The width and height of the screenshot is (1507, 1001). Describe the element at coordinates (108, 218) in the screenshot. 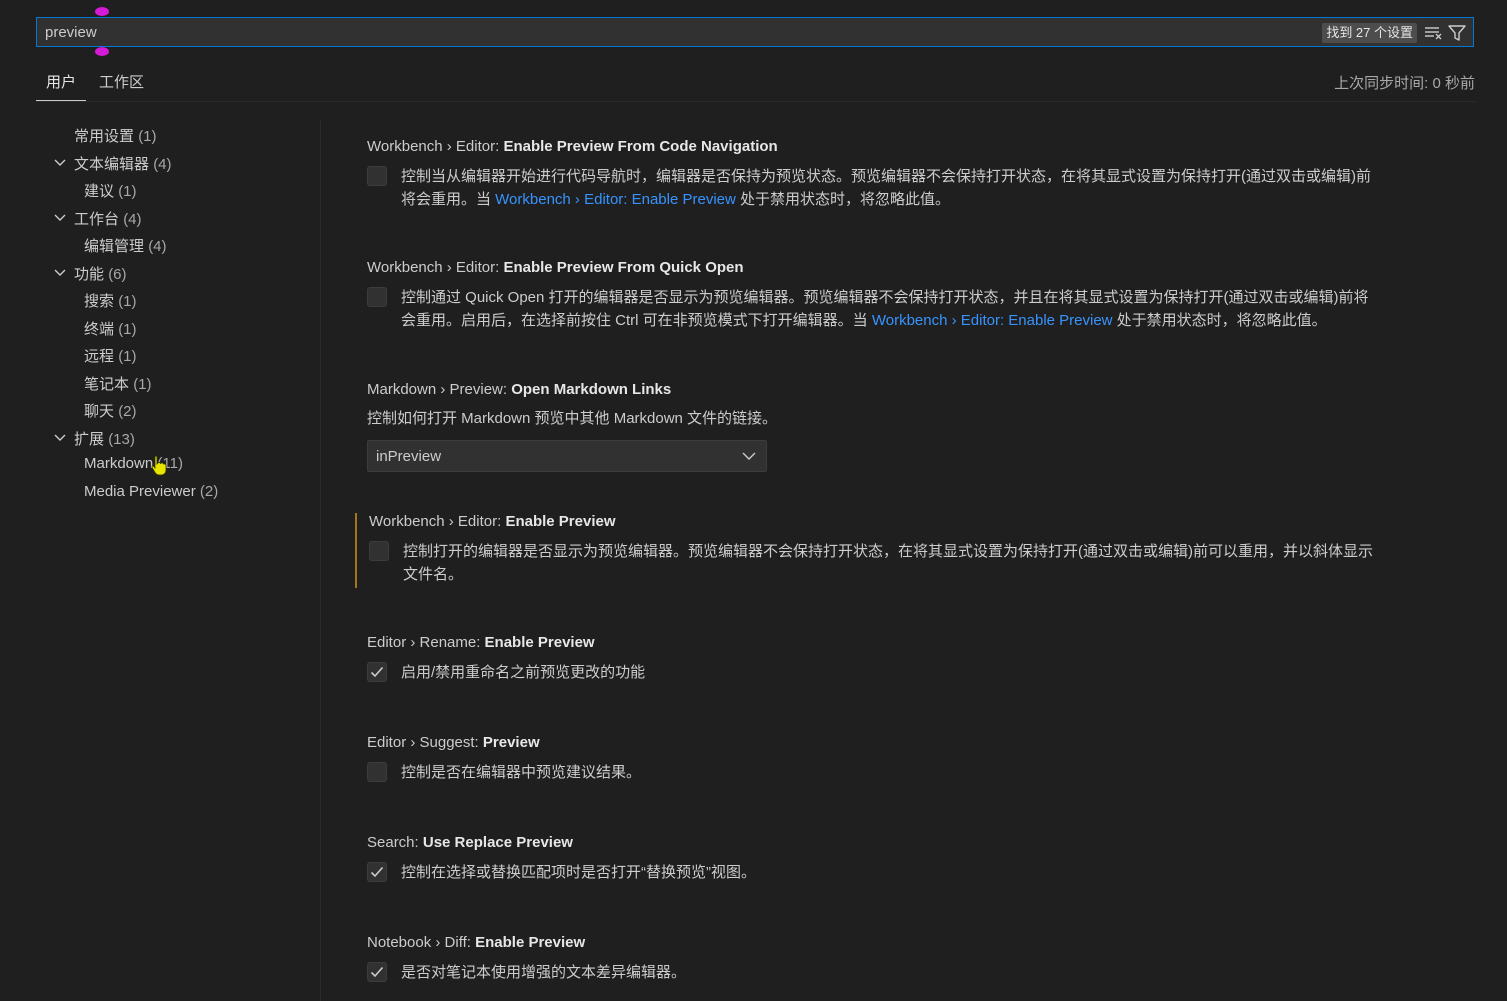

I see `toc-item-workbench: 工作台 (4)` at that location.